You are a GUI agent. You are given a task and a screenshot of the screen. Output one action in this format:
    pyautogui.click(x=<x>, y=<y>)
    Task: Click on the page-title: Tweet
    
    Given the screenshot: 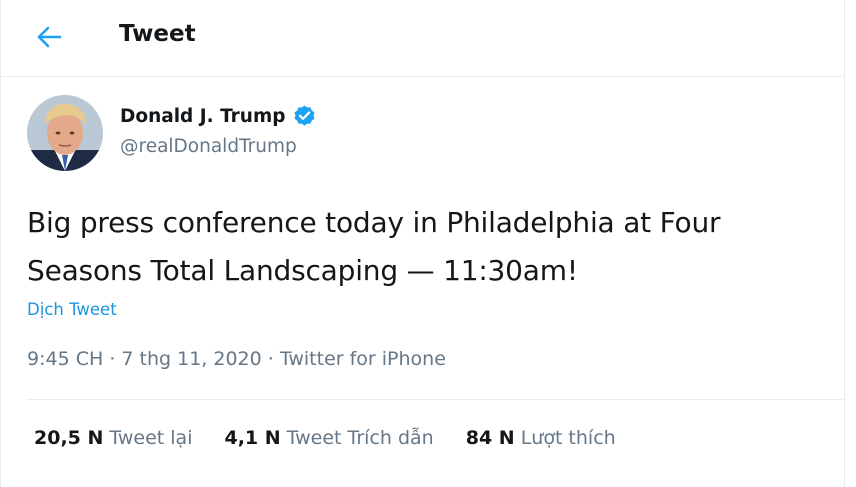 What is the action you would take?
    pyautogui.click(x=157, y=34)
    